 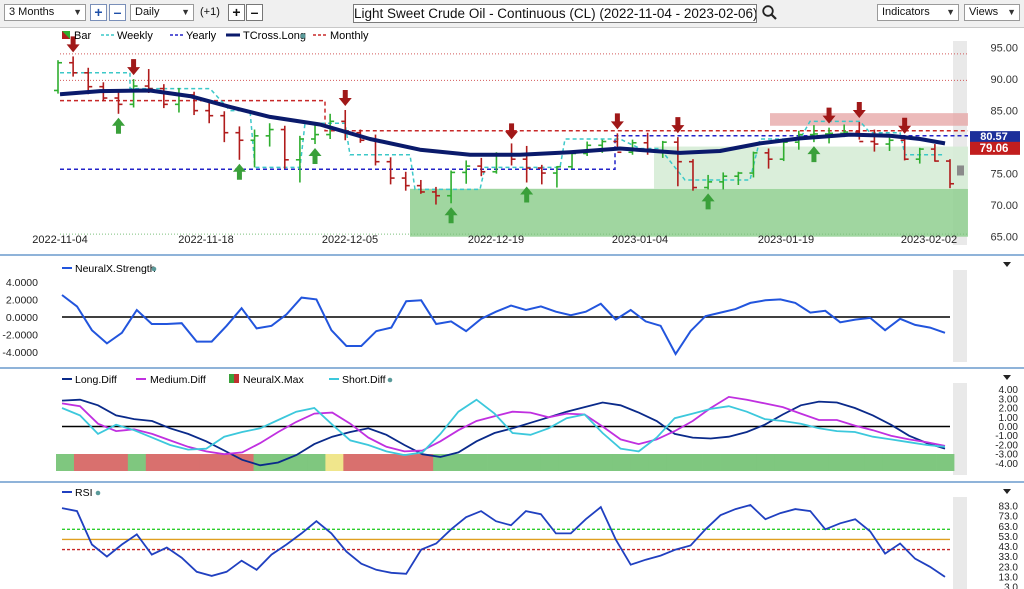 I want to click on period-select-label: 3 Months, so click(x=32, y=12).